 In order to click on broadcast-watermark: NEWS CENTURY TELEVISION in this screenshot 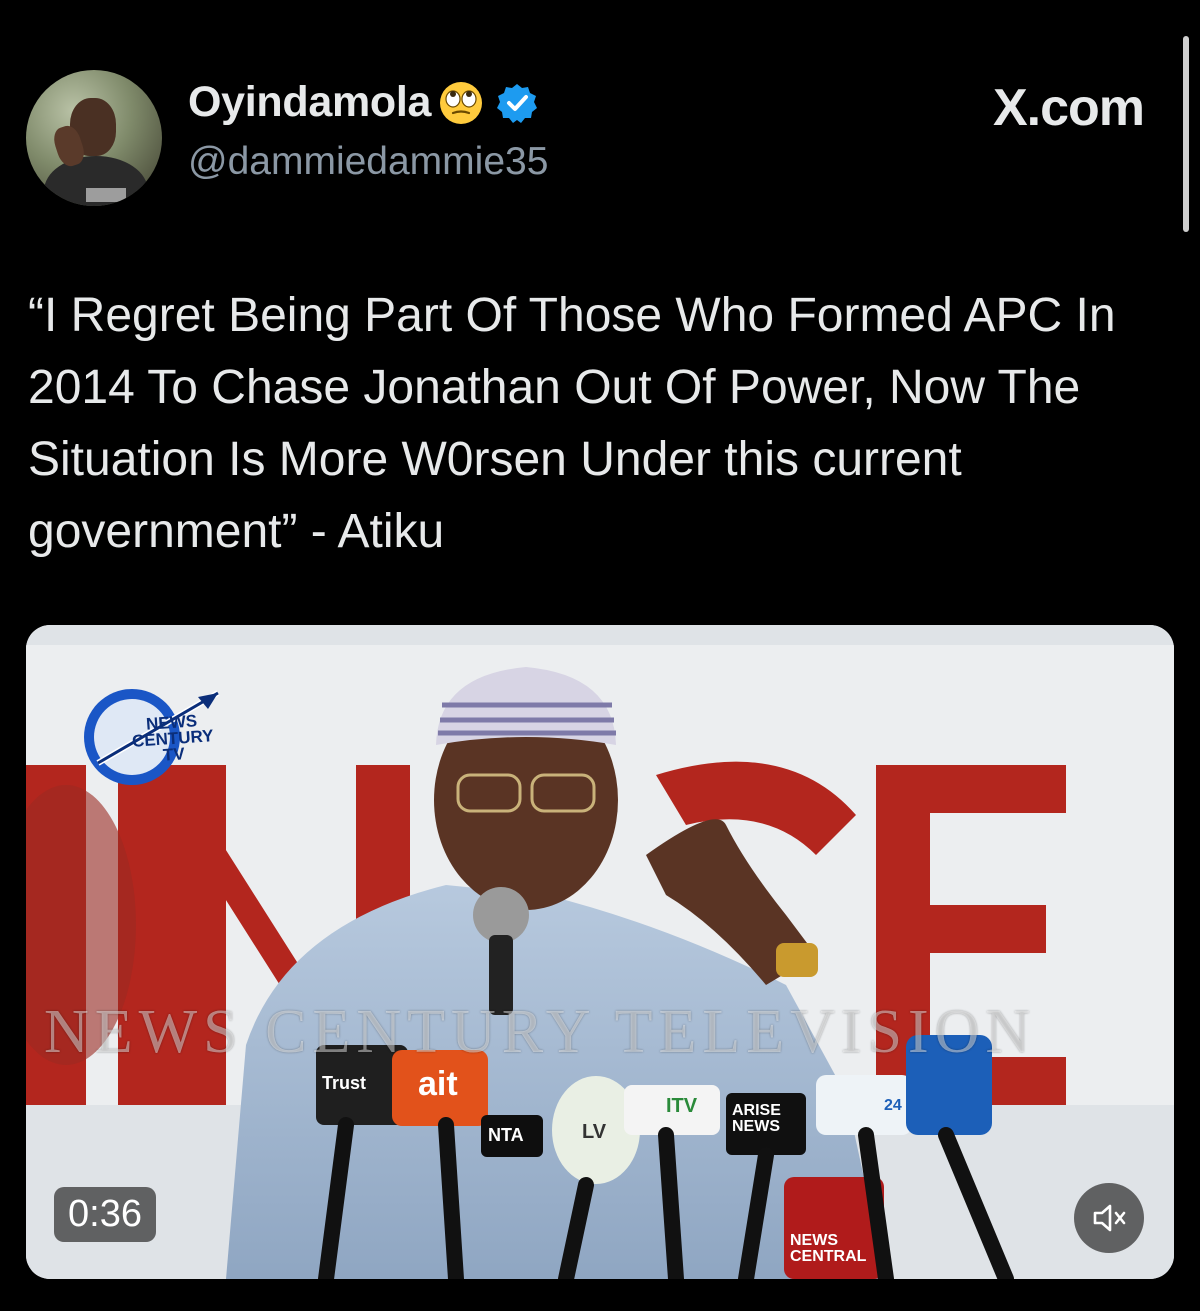, I will do `click(540, 1032)`.